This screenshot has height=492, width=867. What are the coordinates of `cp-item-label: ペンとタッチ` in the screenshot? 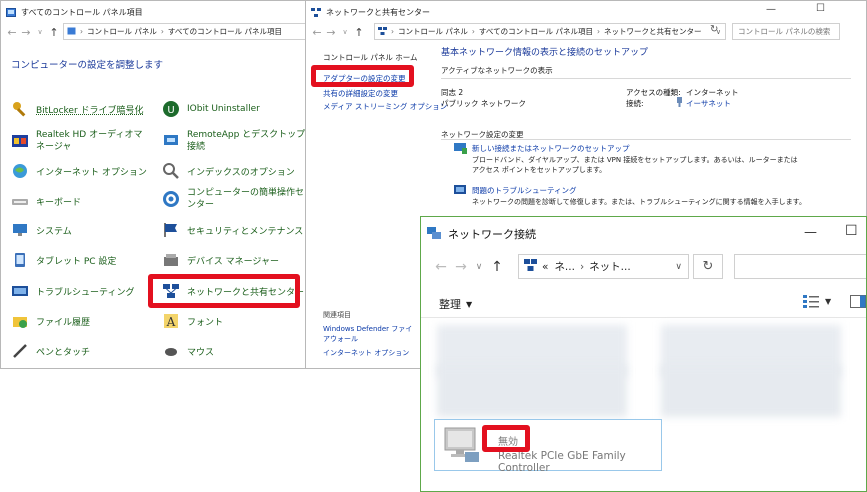 It's located at (63, 352).